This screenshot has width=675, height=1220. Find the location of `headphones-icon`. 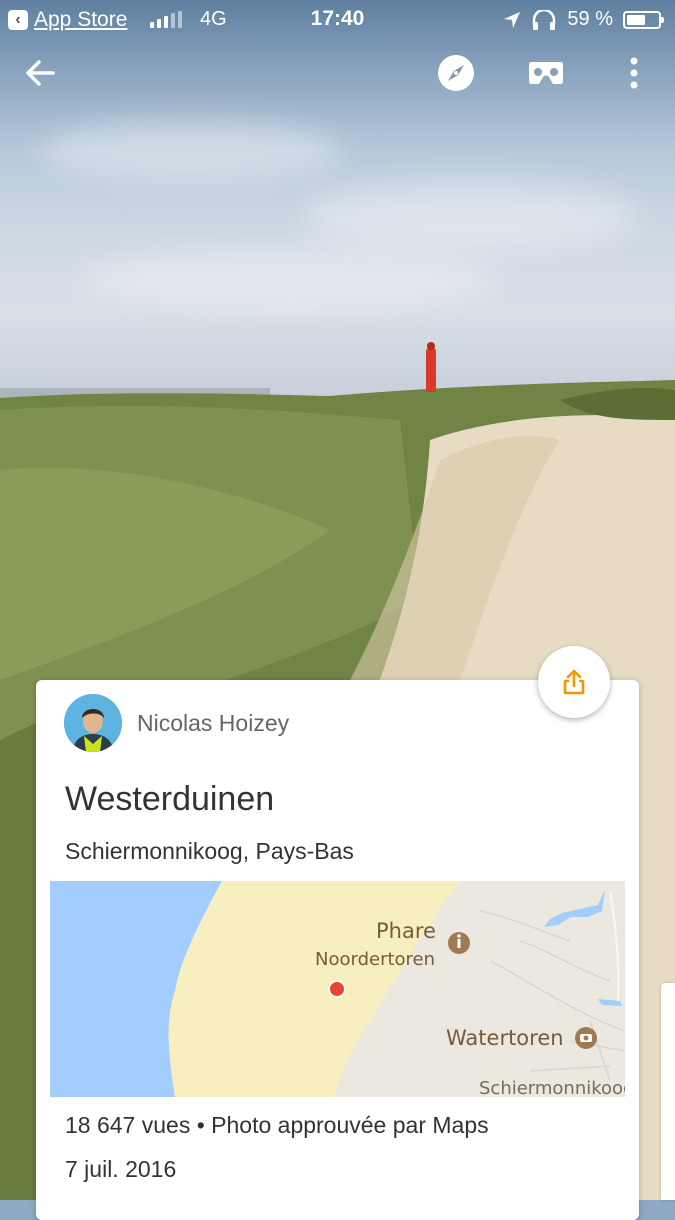

headphones-icon is located at coordinates (544, 19).